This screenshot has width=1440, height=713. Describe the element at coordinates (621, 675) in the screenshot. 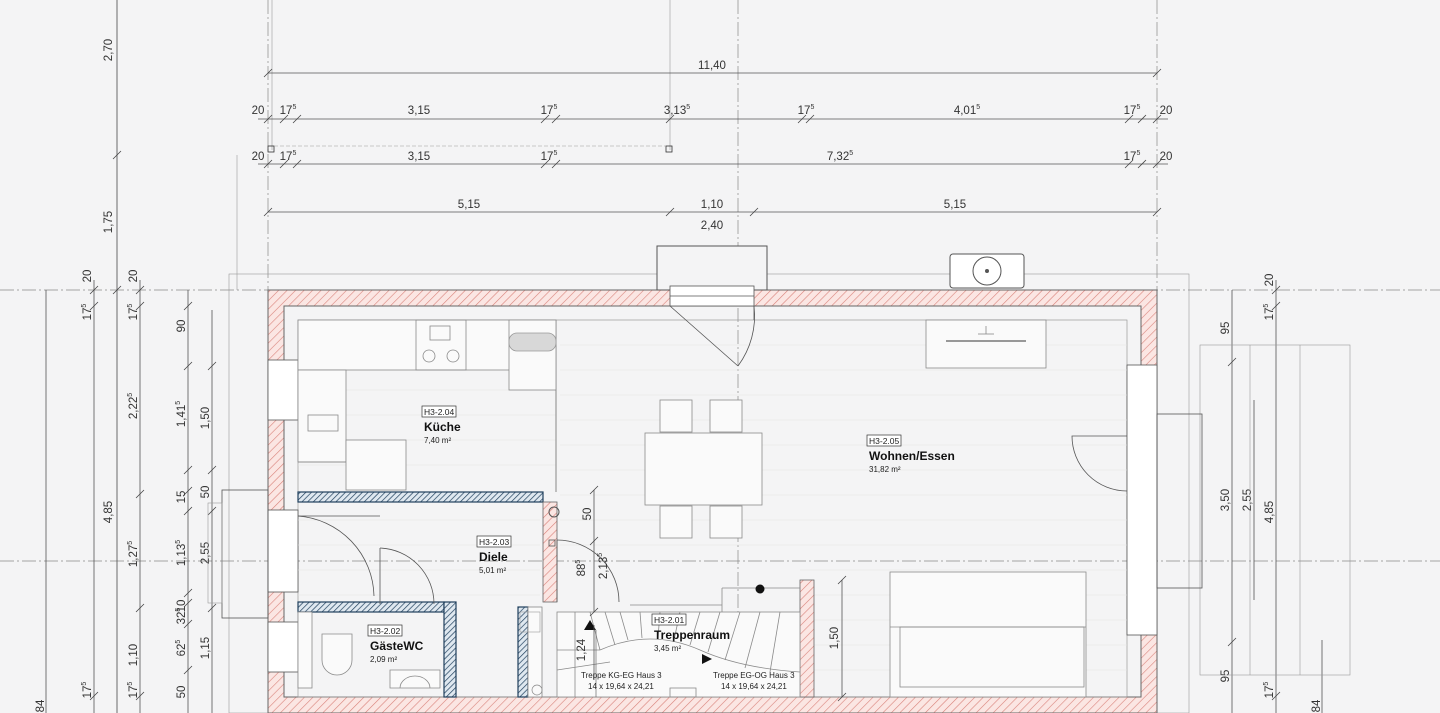

I see `stair-title: Treppe KG-EG Haus 3` at that location.